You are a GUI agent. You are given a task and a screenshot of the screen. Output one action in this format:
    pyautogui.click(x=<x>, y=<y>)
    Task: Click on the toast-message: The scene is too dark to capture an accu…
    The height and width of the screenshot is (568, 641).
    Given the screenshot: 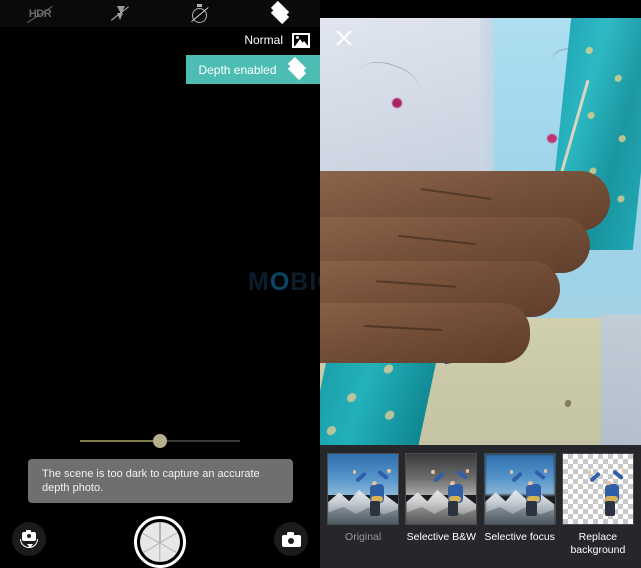 What is the action you would take?
    pyautogui.click(x=160, y=481)
    